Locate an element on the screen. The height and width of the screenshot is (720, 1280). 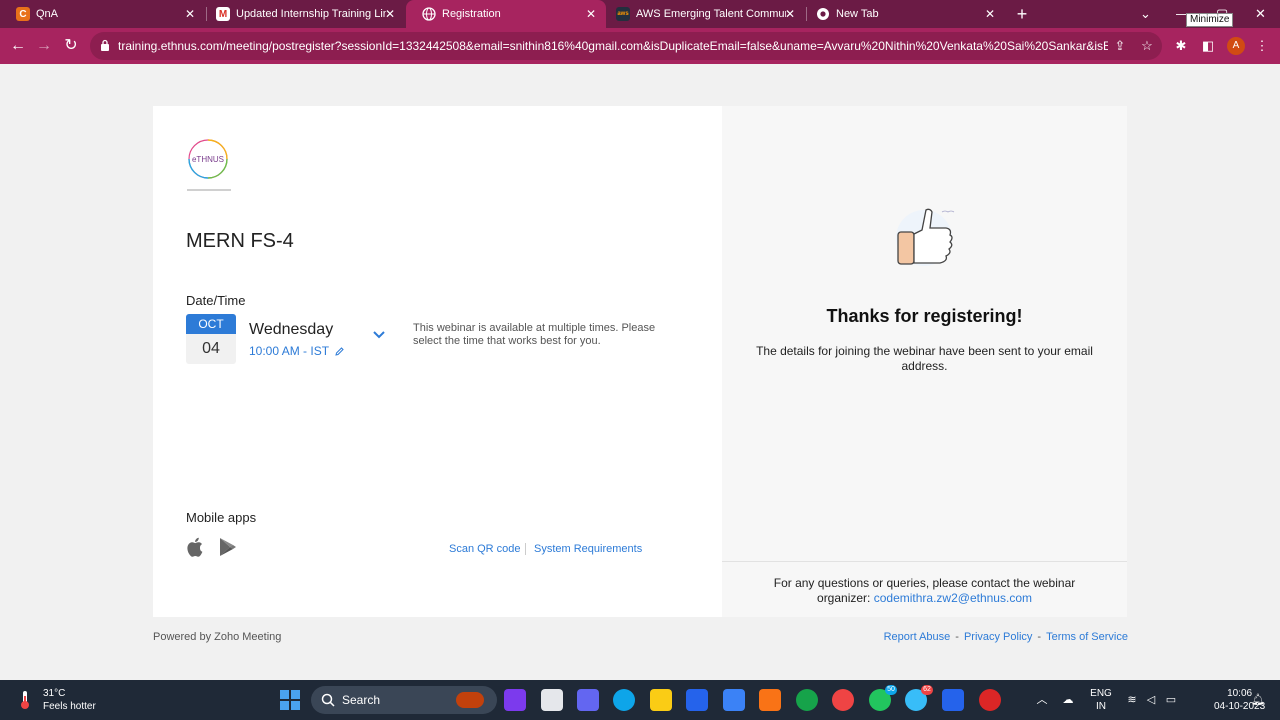
bookmark-star-icon: ☆ is located at coordinates (1147, 46).